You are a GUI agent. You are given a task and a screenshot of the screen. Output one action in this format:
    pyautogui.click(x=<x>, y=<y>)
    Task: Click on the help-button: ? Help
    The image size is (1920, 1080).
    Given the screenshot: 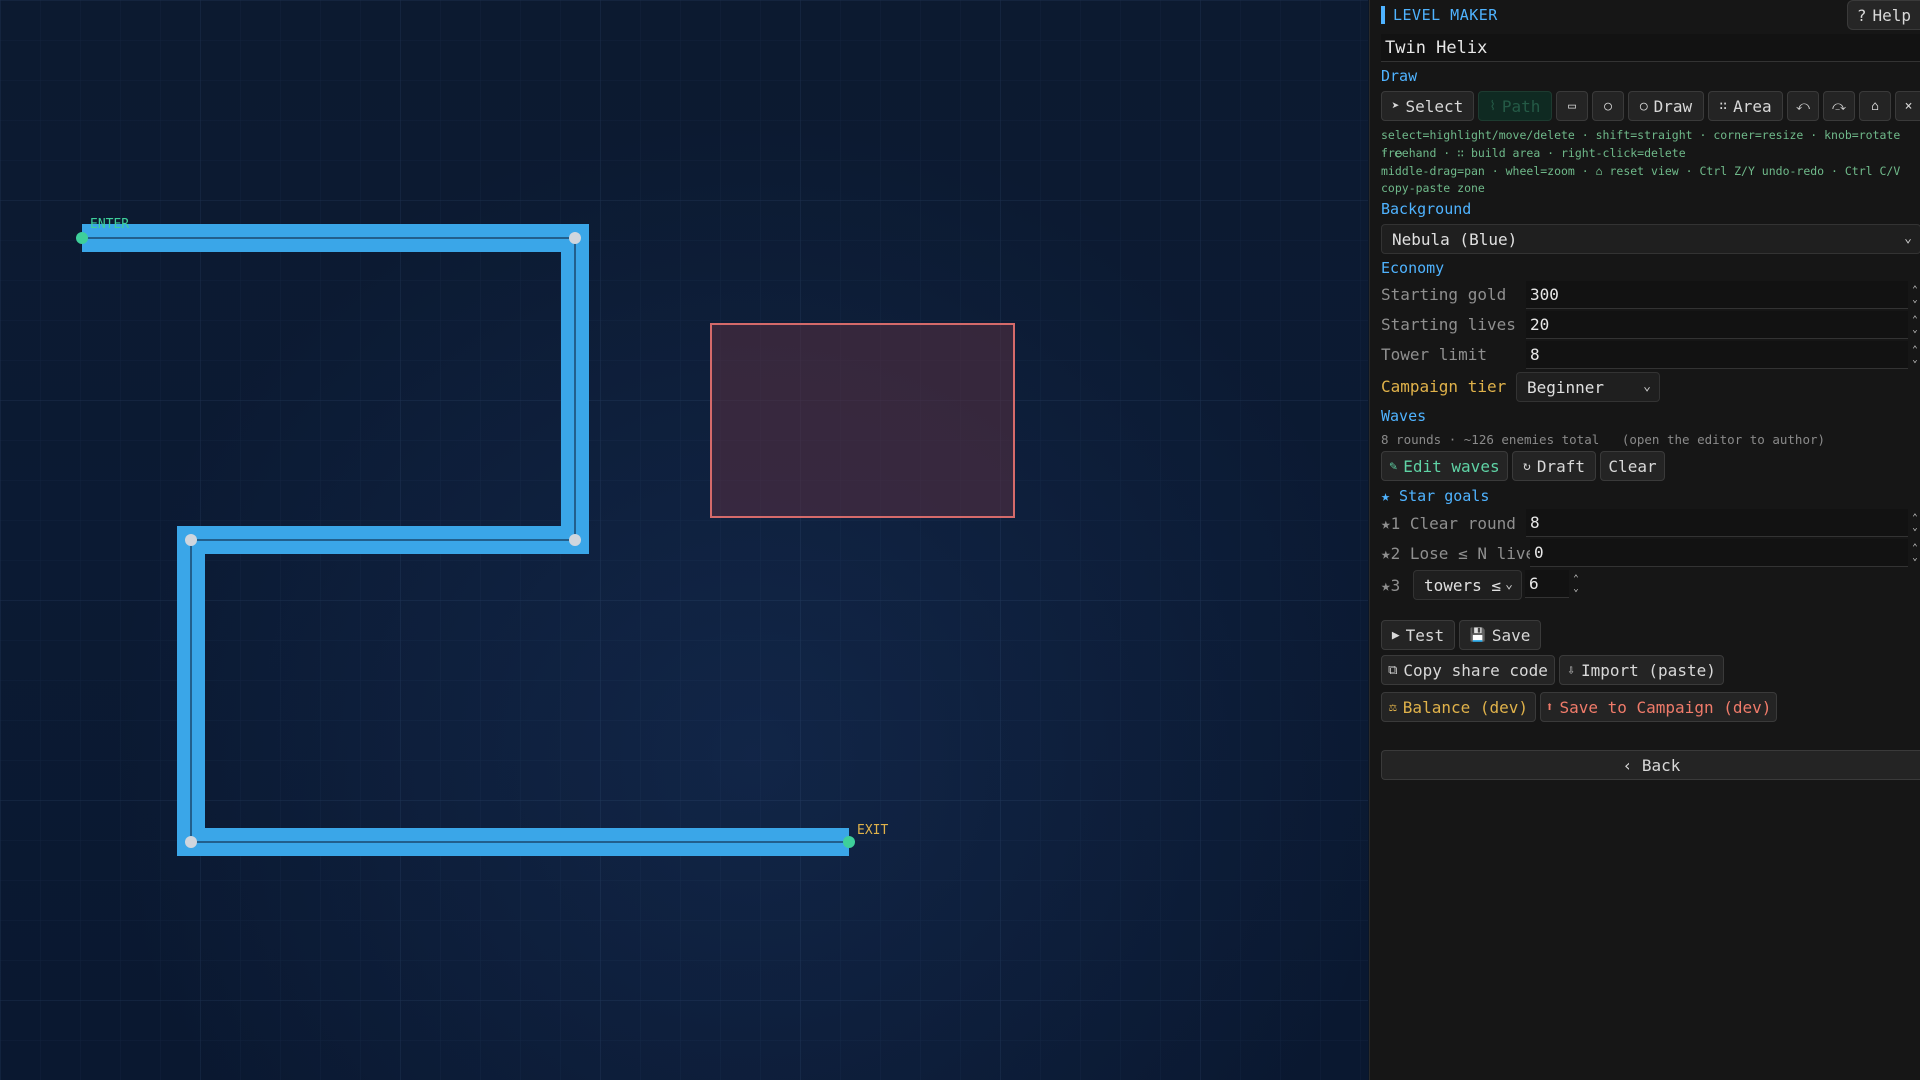 What is the action you would take?
    pyautogui.click(x=1883, y=15)
    